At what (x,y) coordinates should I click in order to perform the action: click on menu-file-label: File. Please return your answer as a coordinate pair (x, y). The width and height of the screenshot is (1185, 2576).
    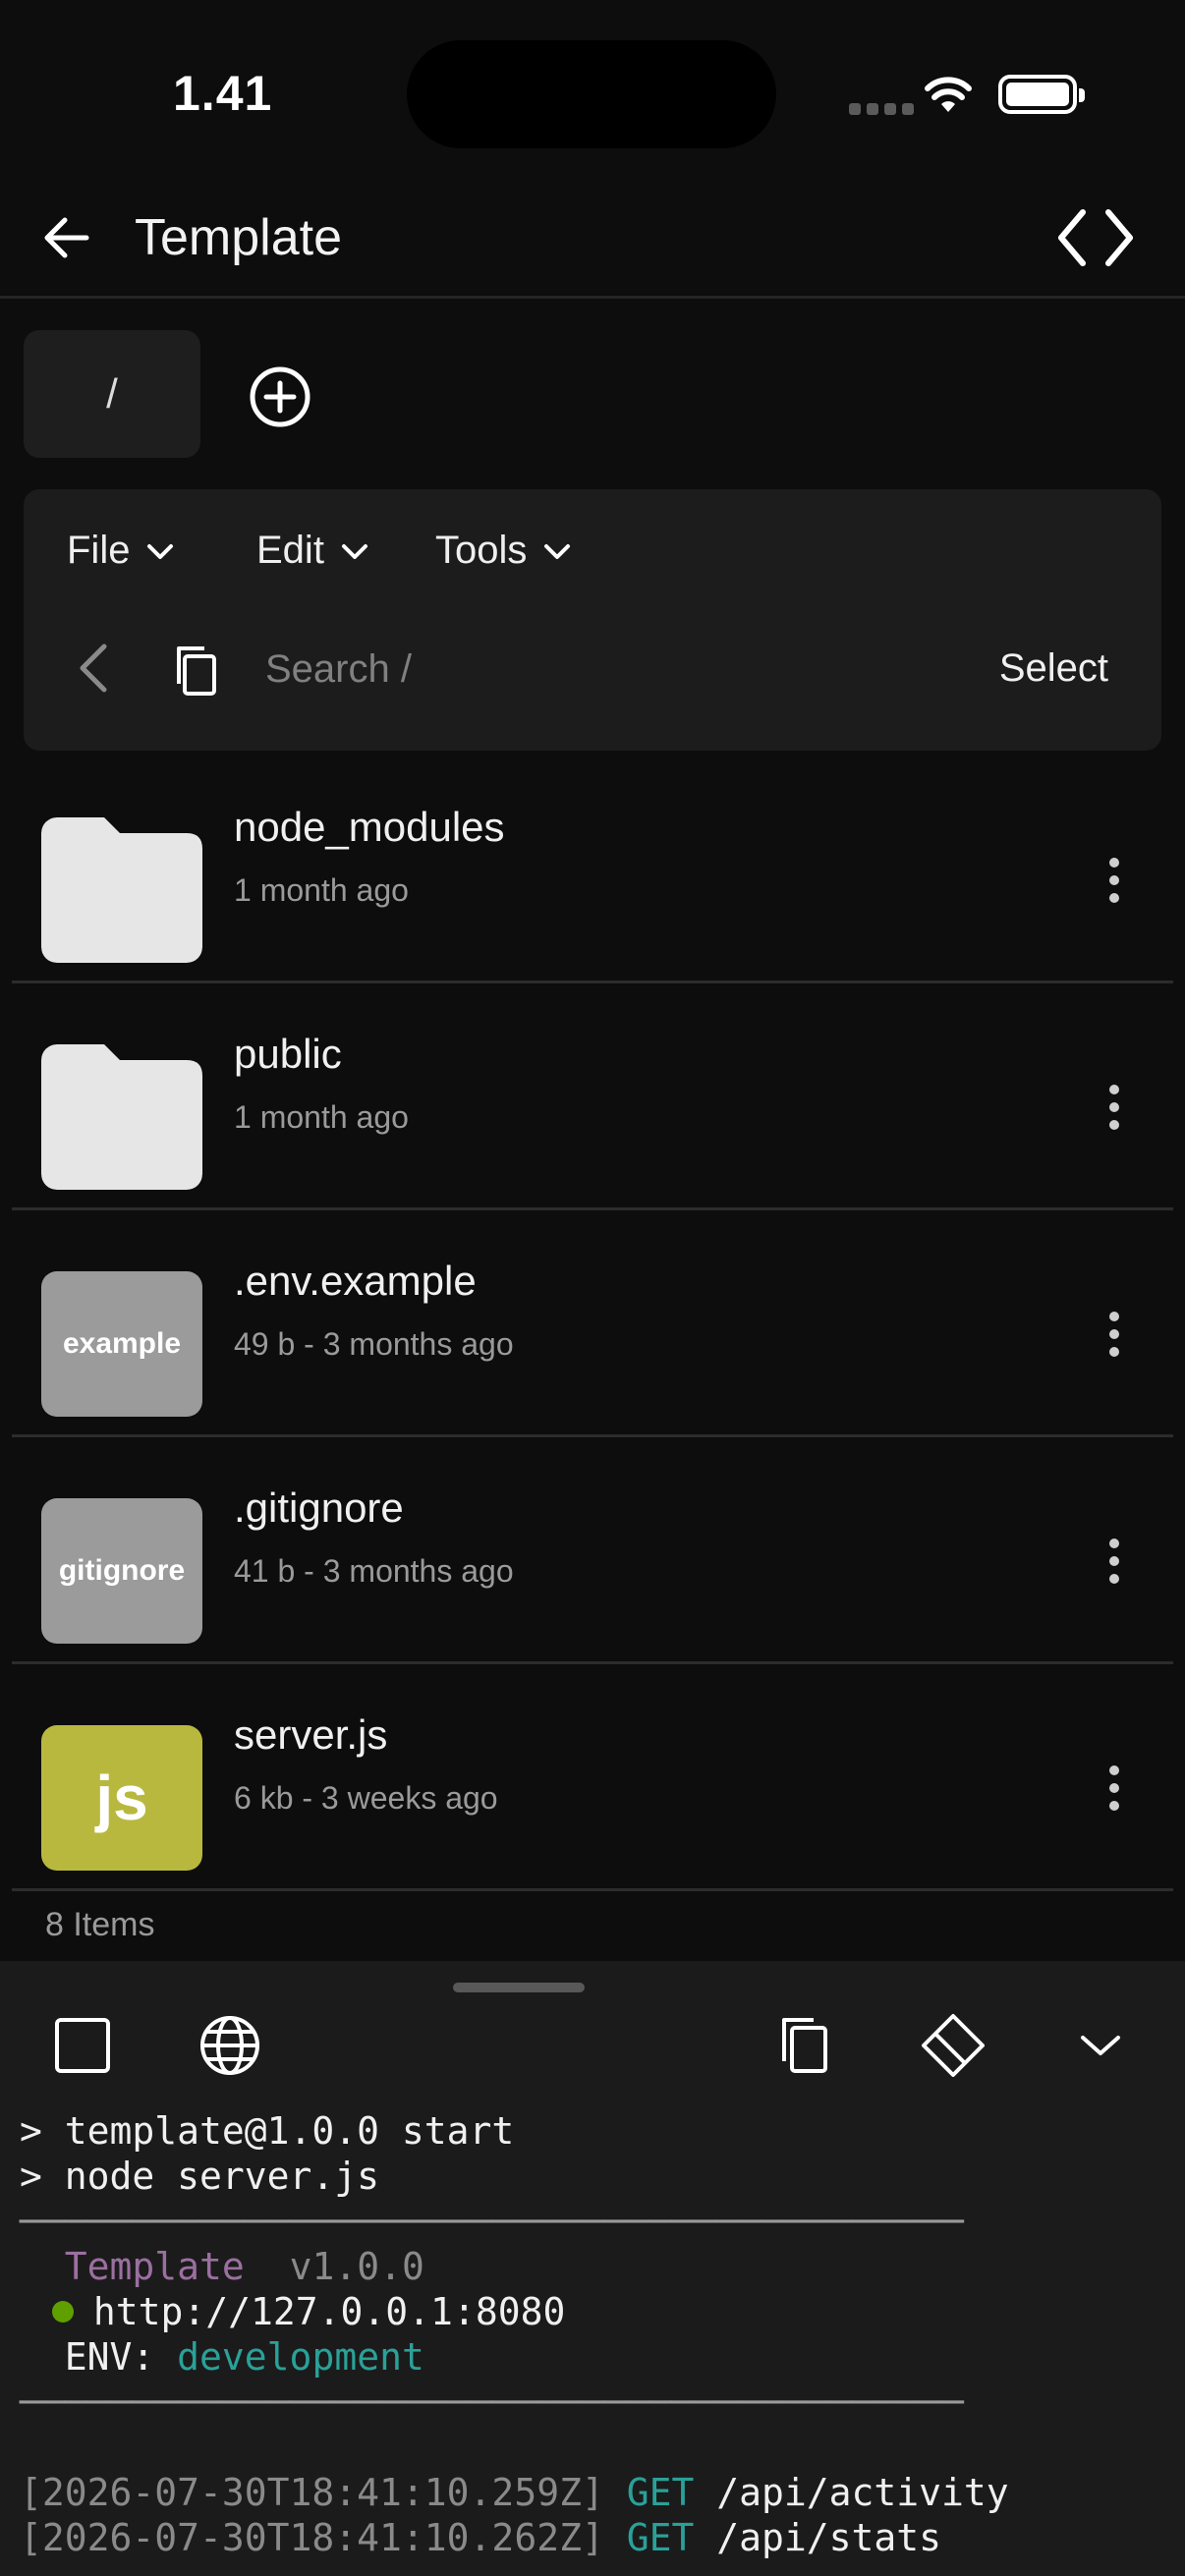
    Looking at the image, I should click on (99, 550).